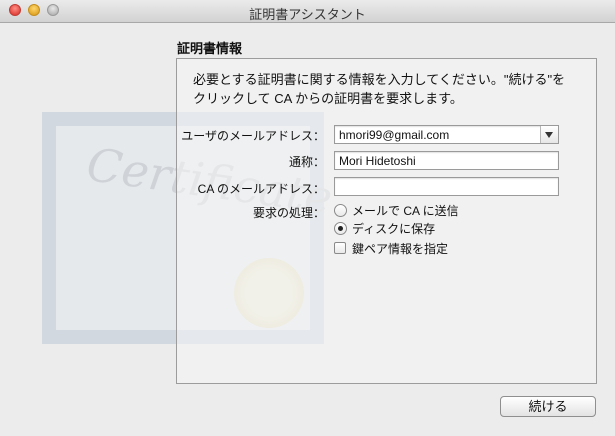 The image size is (615, 436). I want to click on radio-save-to-disk: ディスクに保存, so click(384, 228).